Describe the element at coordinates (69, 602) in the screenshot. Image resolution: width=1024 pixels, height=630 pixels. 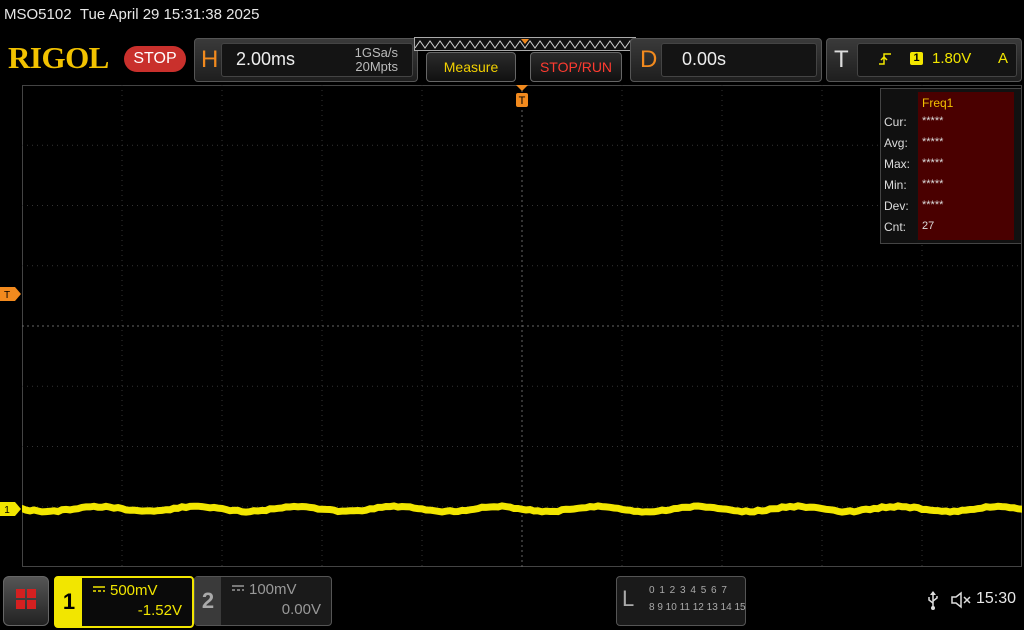
I see `ch1-number: 1` at that location.